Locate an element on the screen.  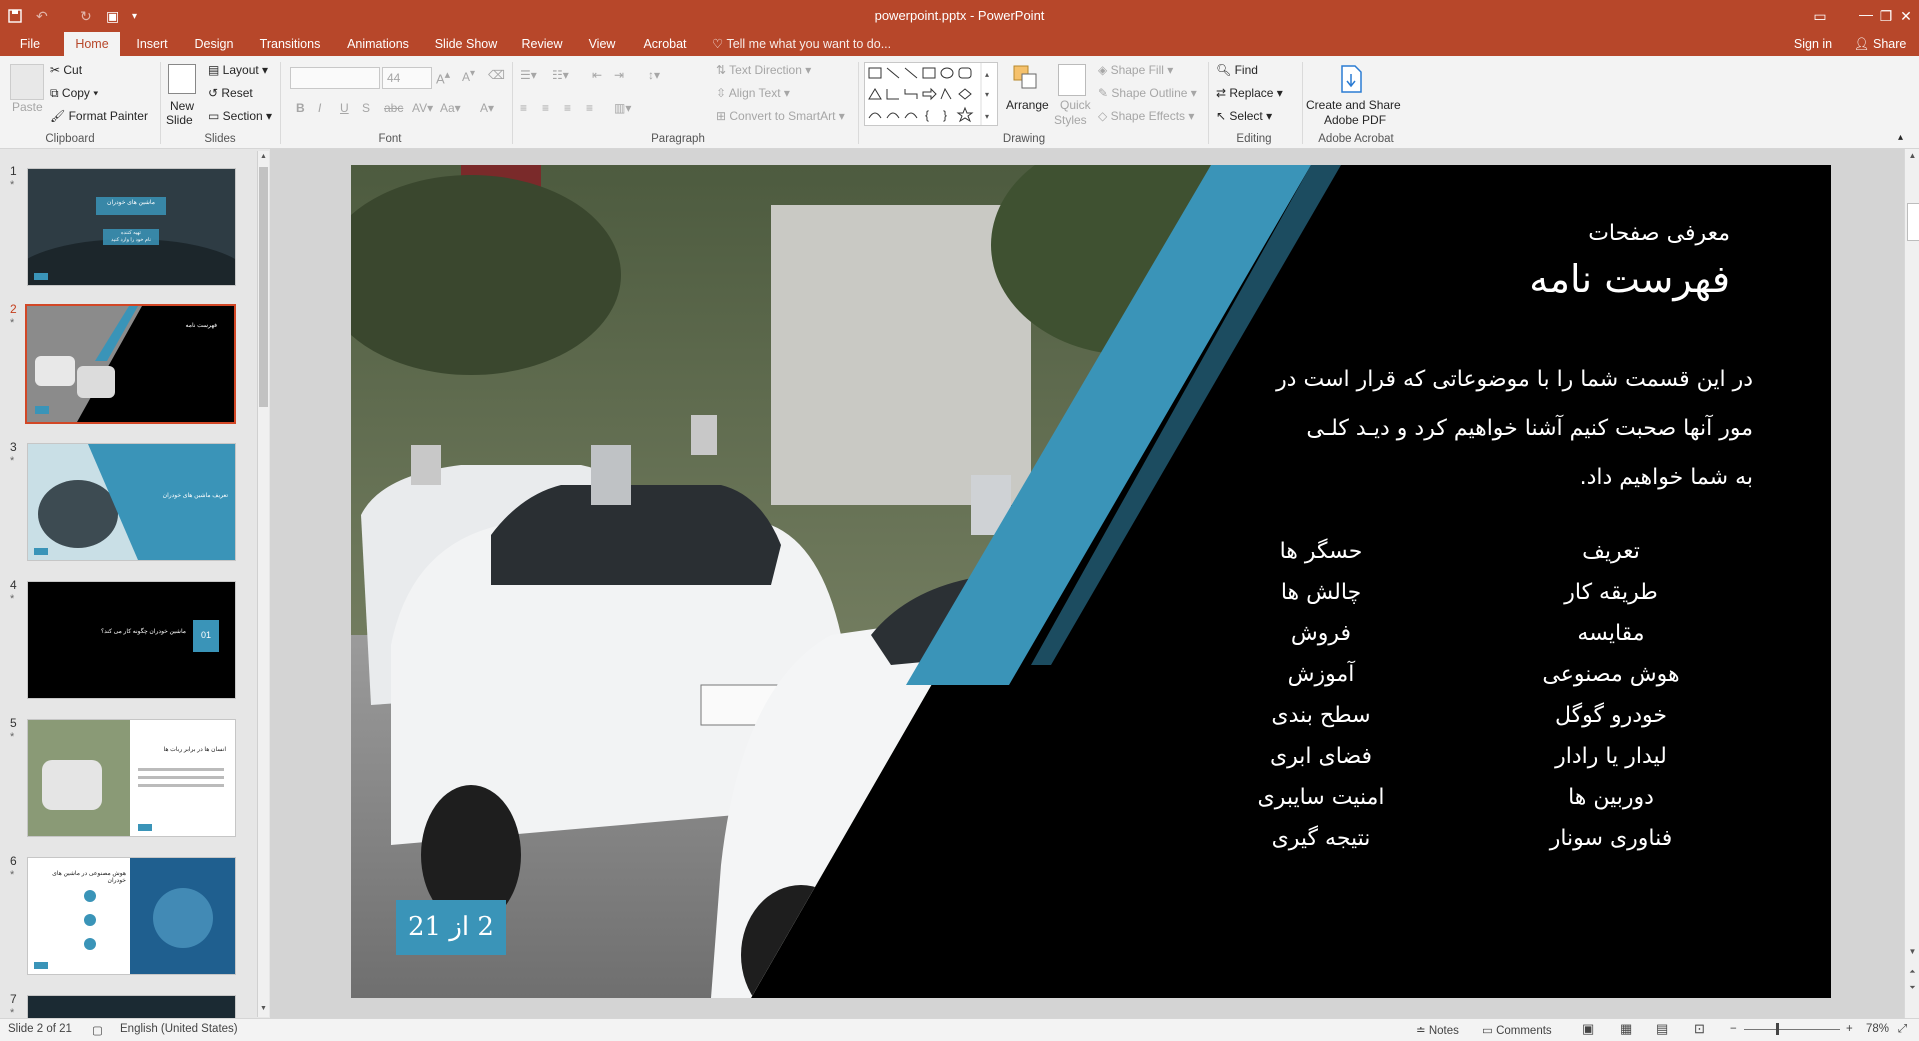
copy-button: ⧉ Copy ▾ is located at coordinates (74, 93).